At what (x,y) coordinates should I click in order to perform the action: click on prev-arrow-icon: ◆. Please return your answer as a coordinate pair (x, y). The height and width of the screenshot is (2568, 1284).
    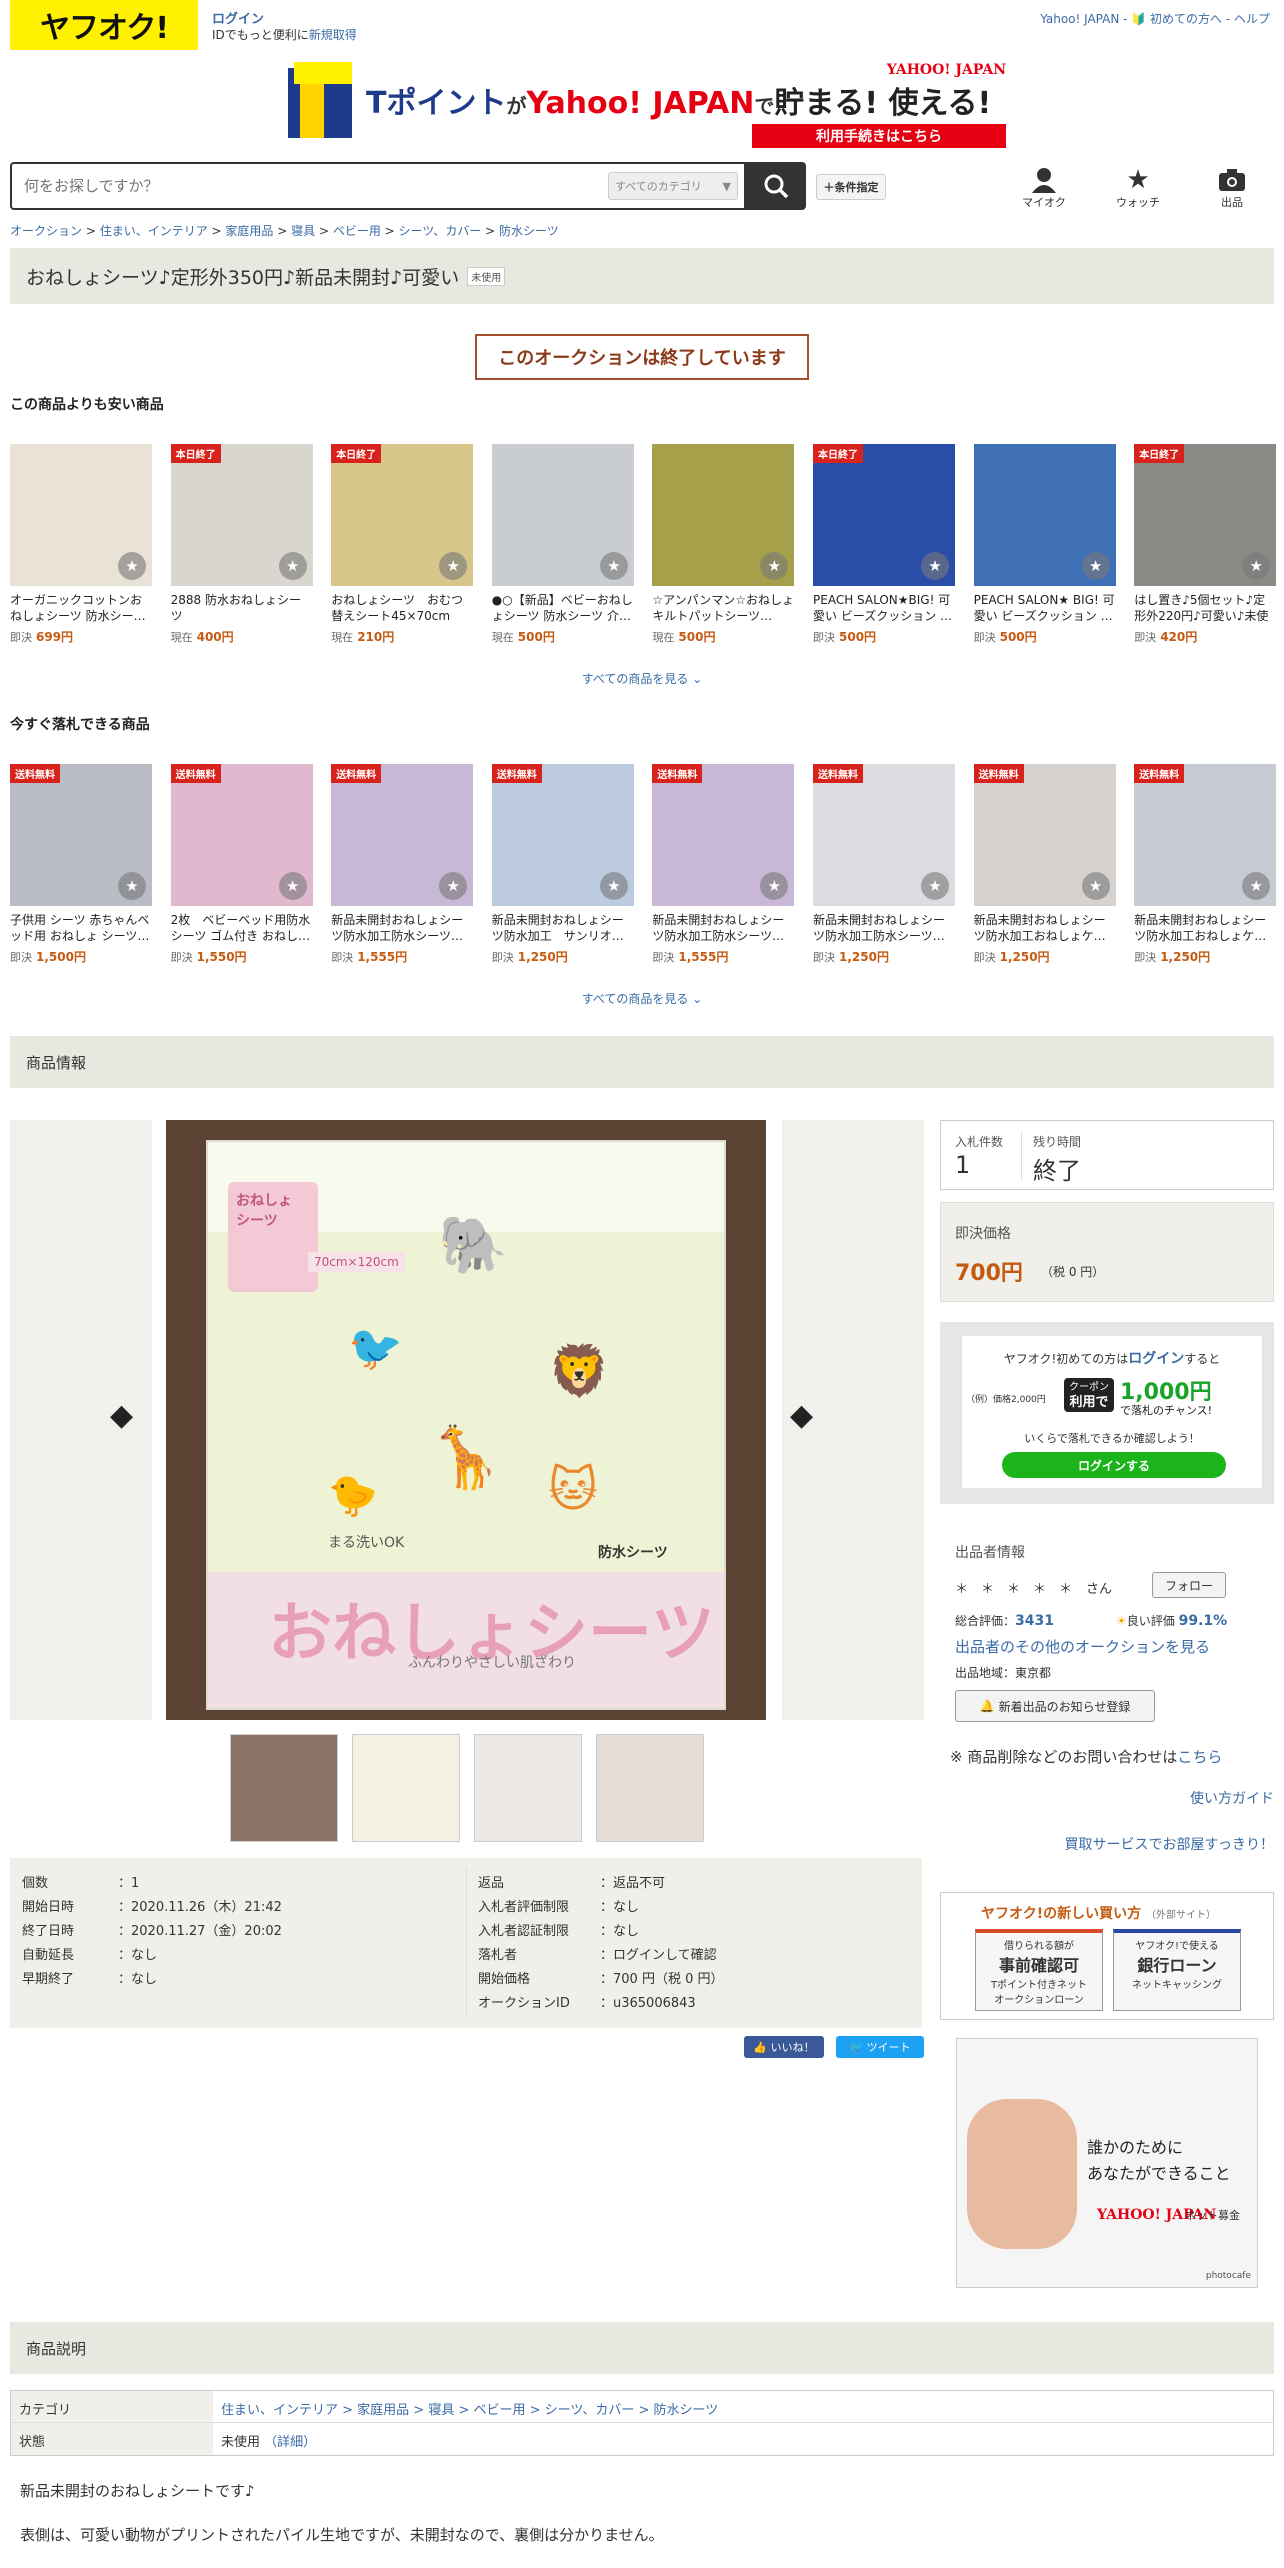
    Looking at the image, I should click on (121, 1415).